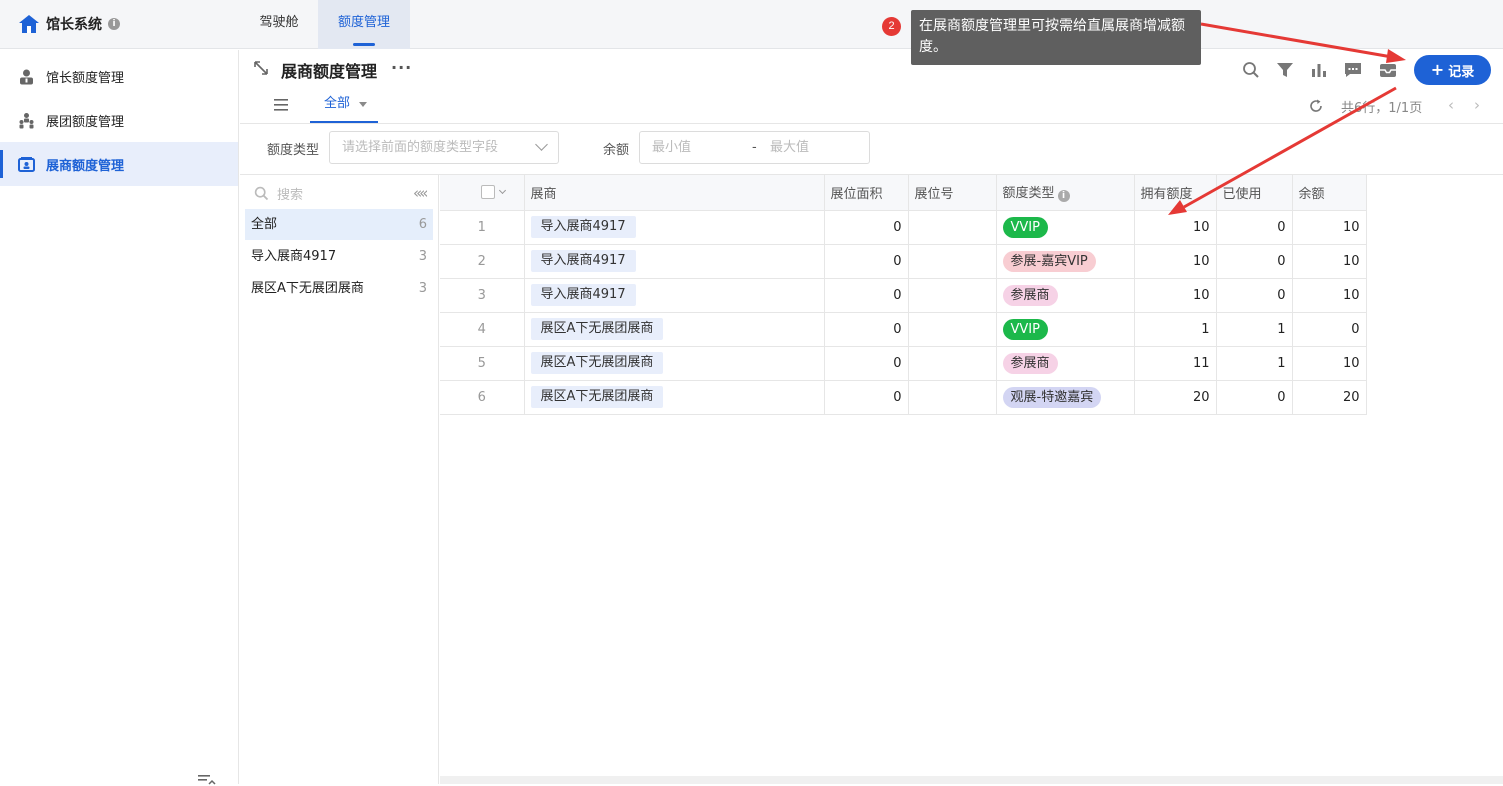 The height and width of the screenshot is (786, 1503). Describe the element at coordinates (207, 780) in the screenshot. I see `collapse-sidebar-icon` at that location.